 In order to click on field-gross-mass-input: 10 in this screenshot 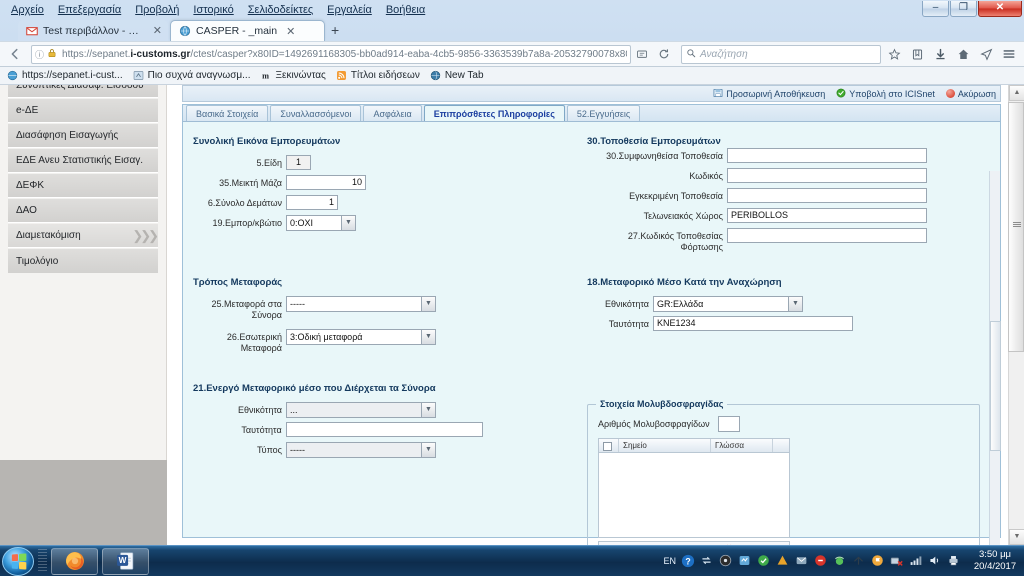, I will do `click(326, 182)`.